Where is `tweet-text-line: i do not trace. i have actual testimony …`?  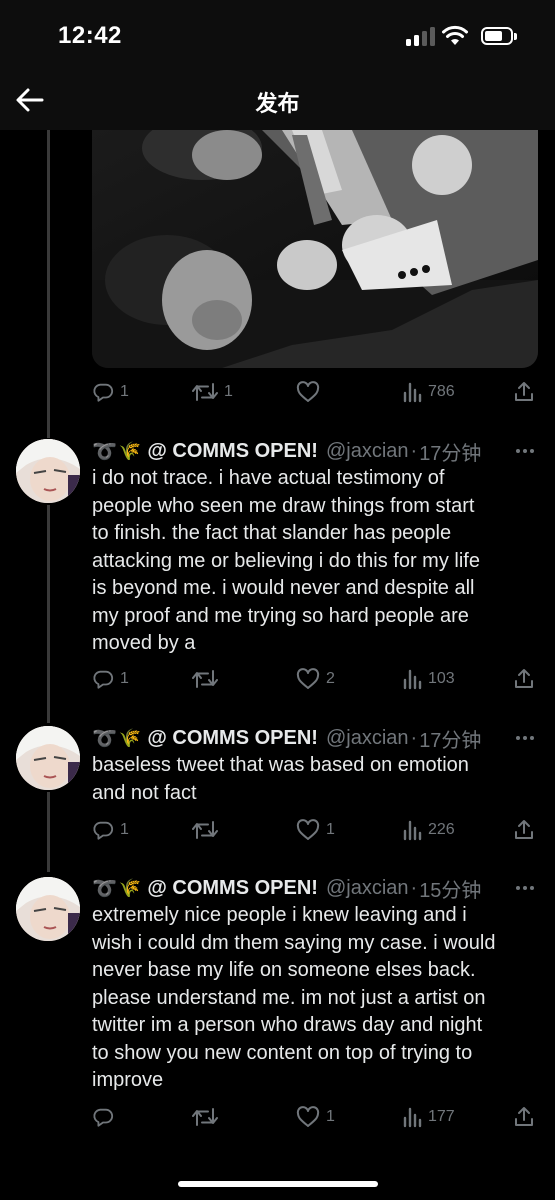 tweet-text-line: i do not trace. i have actual testimony … is located at coordinates (268, 478).